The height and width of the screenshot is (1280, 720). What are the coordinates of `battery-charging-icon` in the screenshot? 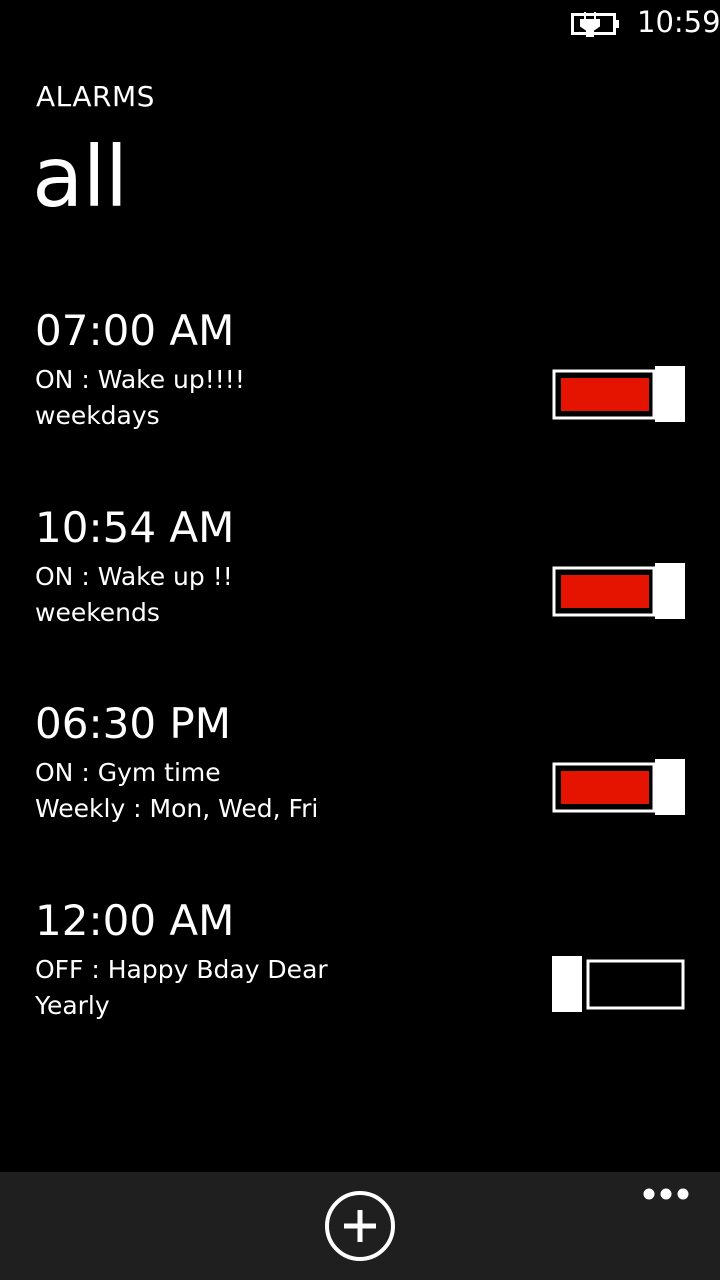 It's located at (595, 24).